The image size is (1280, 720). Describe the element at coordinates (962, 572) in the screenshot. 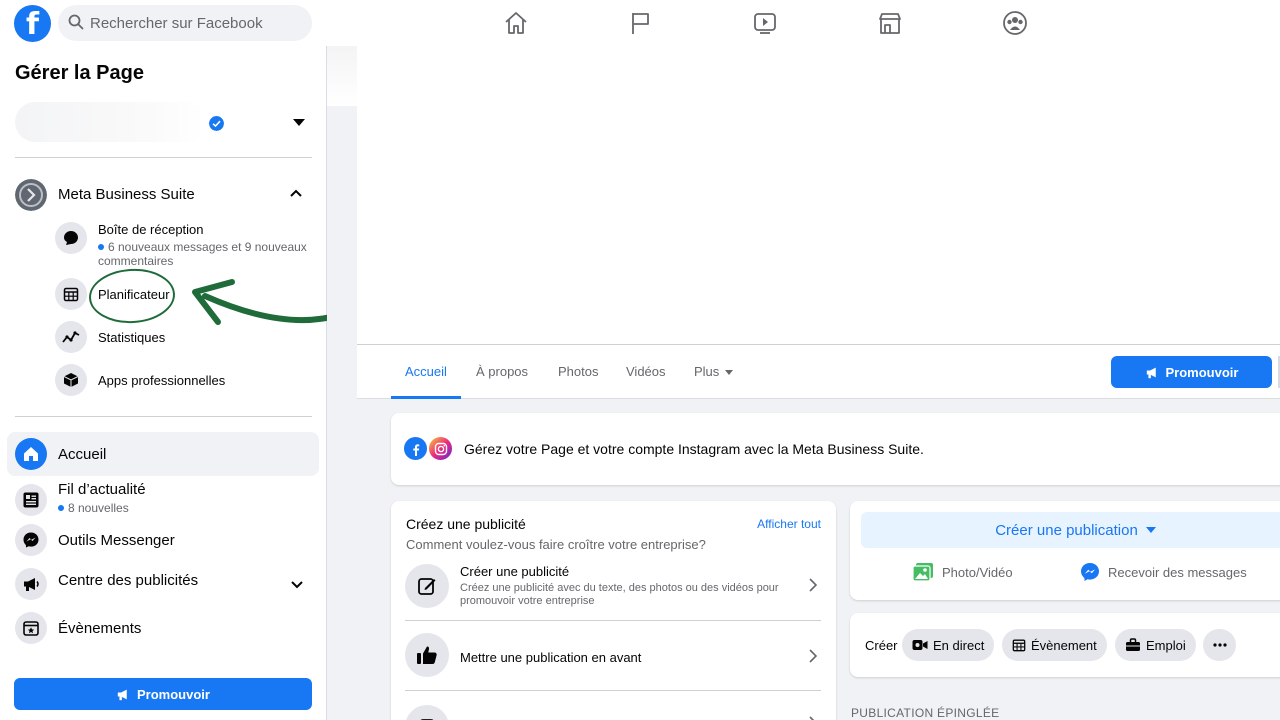

I see `photo-video-button: Photo/Vidéo` at that location.